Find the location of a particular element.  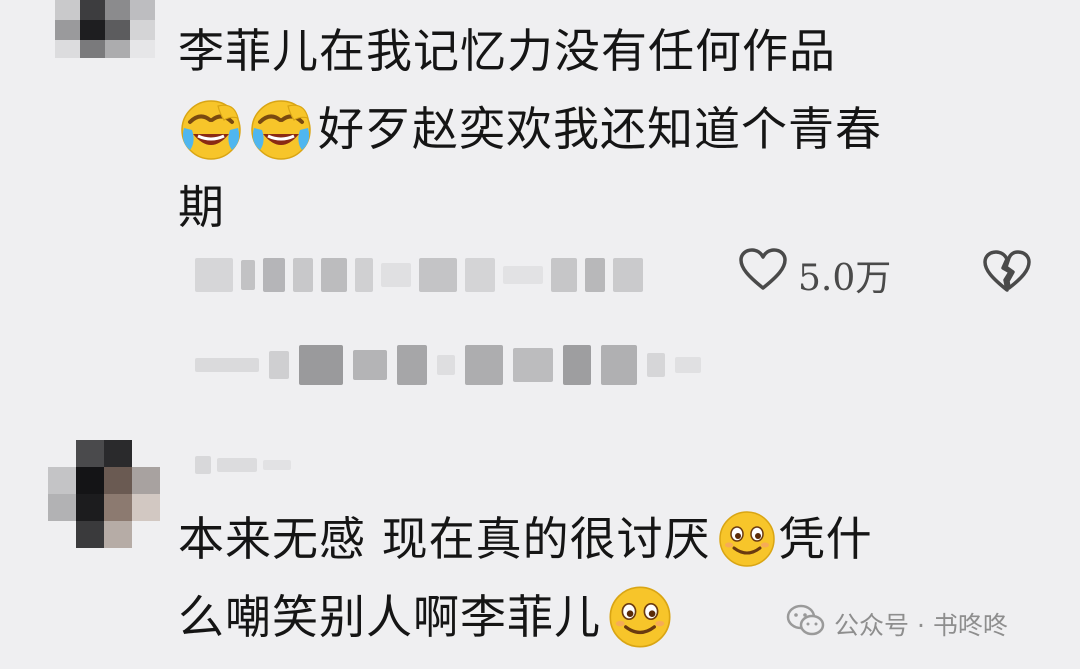

comment-2-line-1b: 凭什 is located at coordinates (825, 539).